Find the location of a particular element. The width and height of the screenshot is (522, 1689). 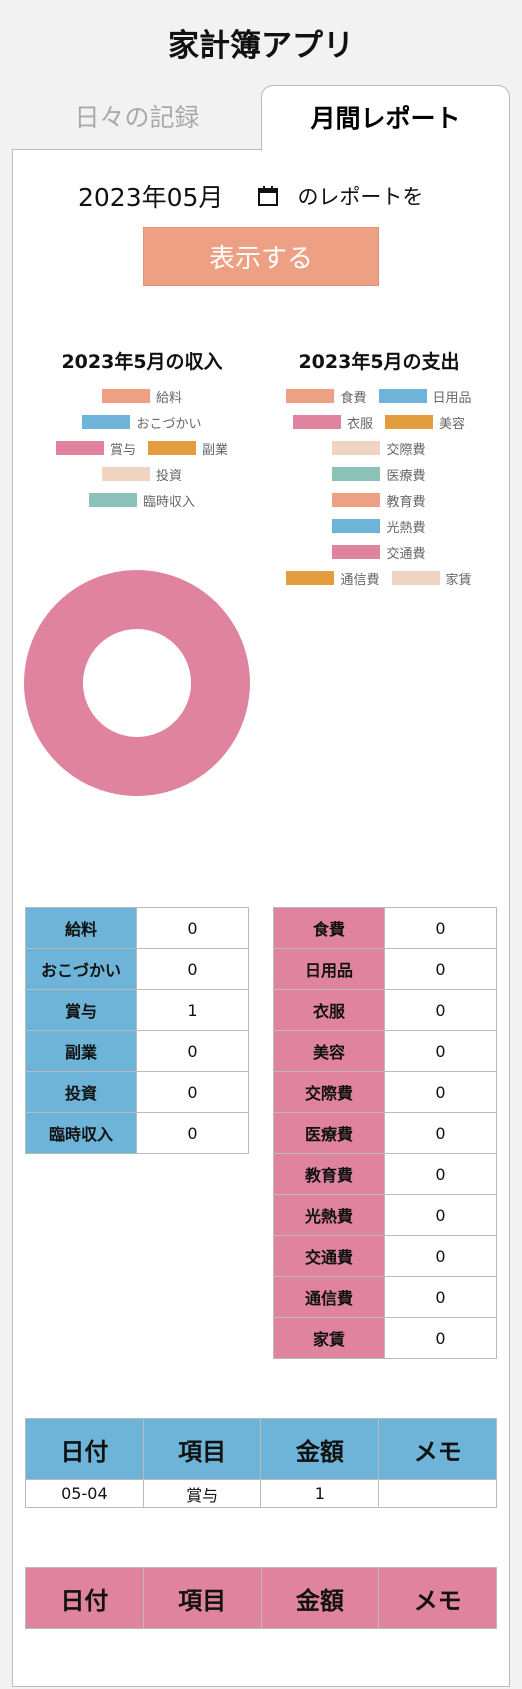

legend-item: 副業 is located at coordinates (188, 448).